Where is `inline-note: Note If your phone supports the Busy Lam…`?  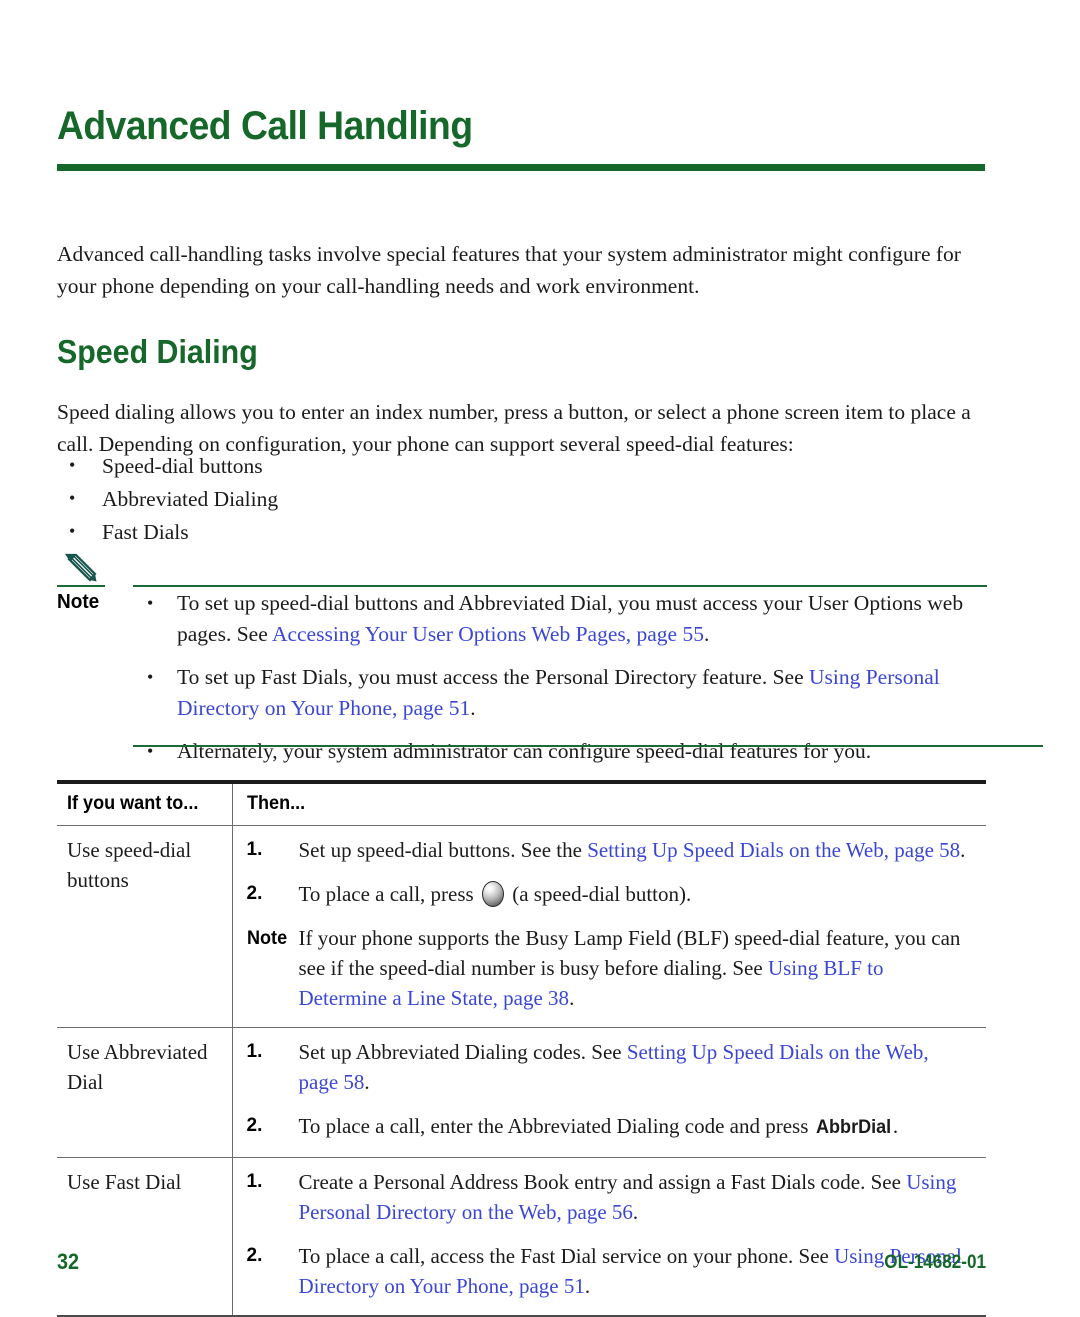
inline-note: Note If your phone supports the Busy Lam… is located at coordinates (610, 968).